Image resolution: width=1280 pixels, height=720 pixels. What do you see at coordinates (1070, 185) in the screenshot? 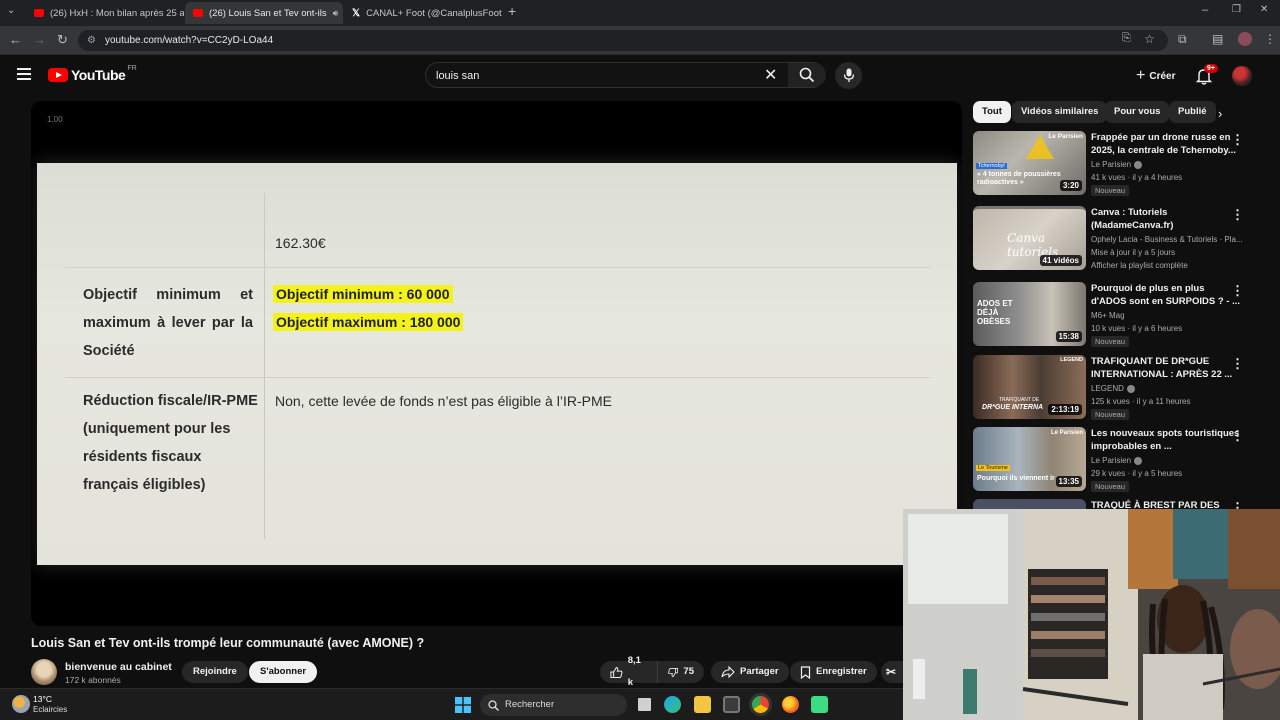
I see `duration-badge: 3:20` at bounding box center [1070, 185].